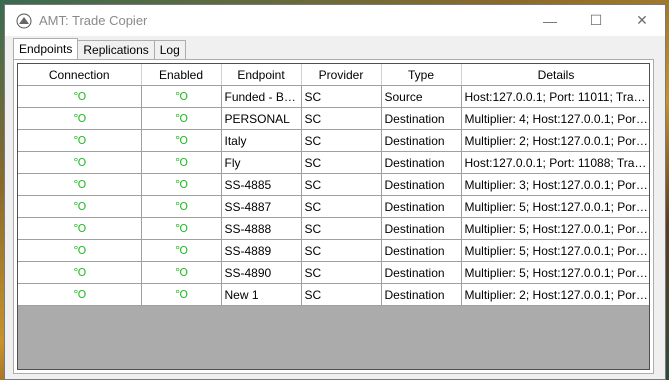 The image size is (669, 380). Describe the element at coordinates (261, 228) in the screenshot. I see `endpoint-cell: SS-4888` at that location.